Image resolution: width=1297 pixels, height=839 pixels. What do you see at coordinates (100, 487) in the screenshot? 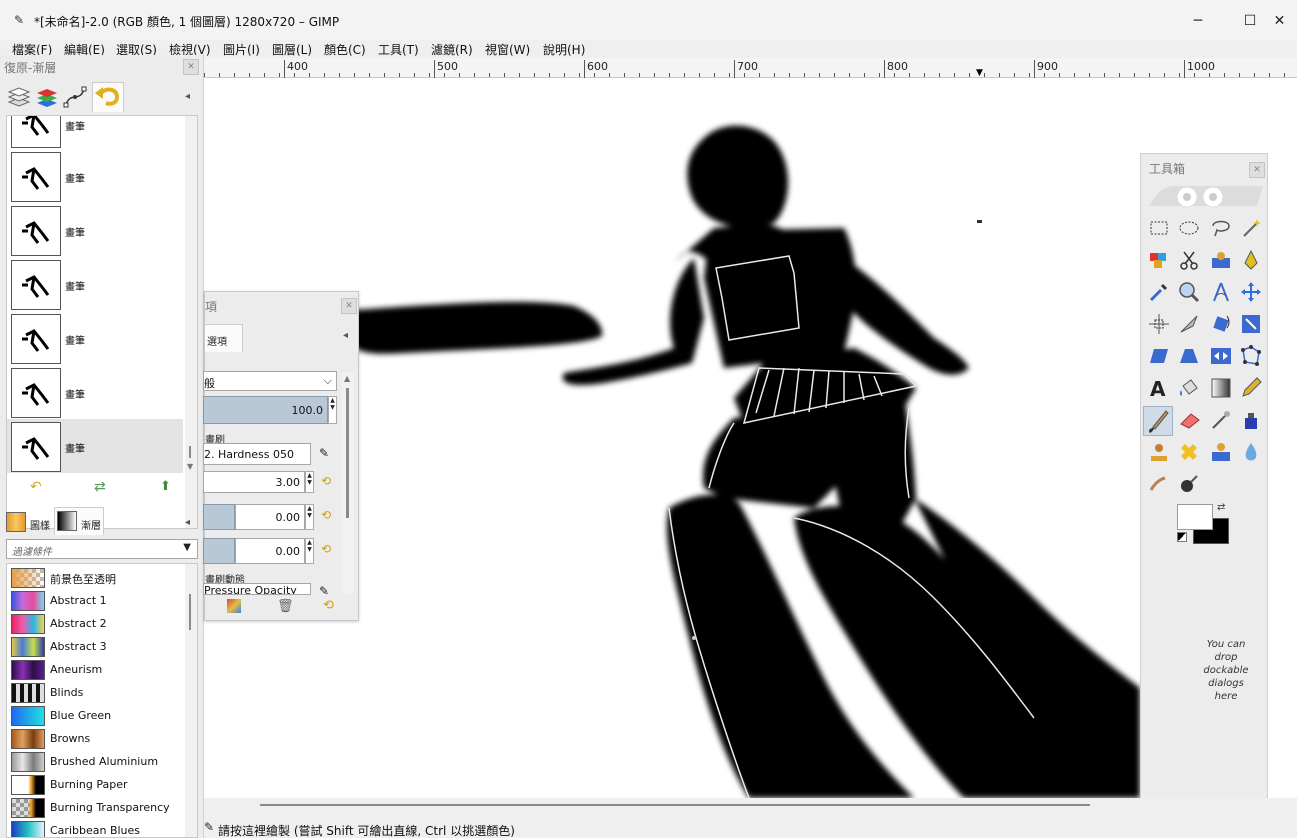
I see `redo-button: ⇄` at bounding box center [100, 487].